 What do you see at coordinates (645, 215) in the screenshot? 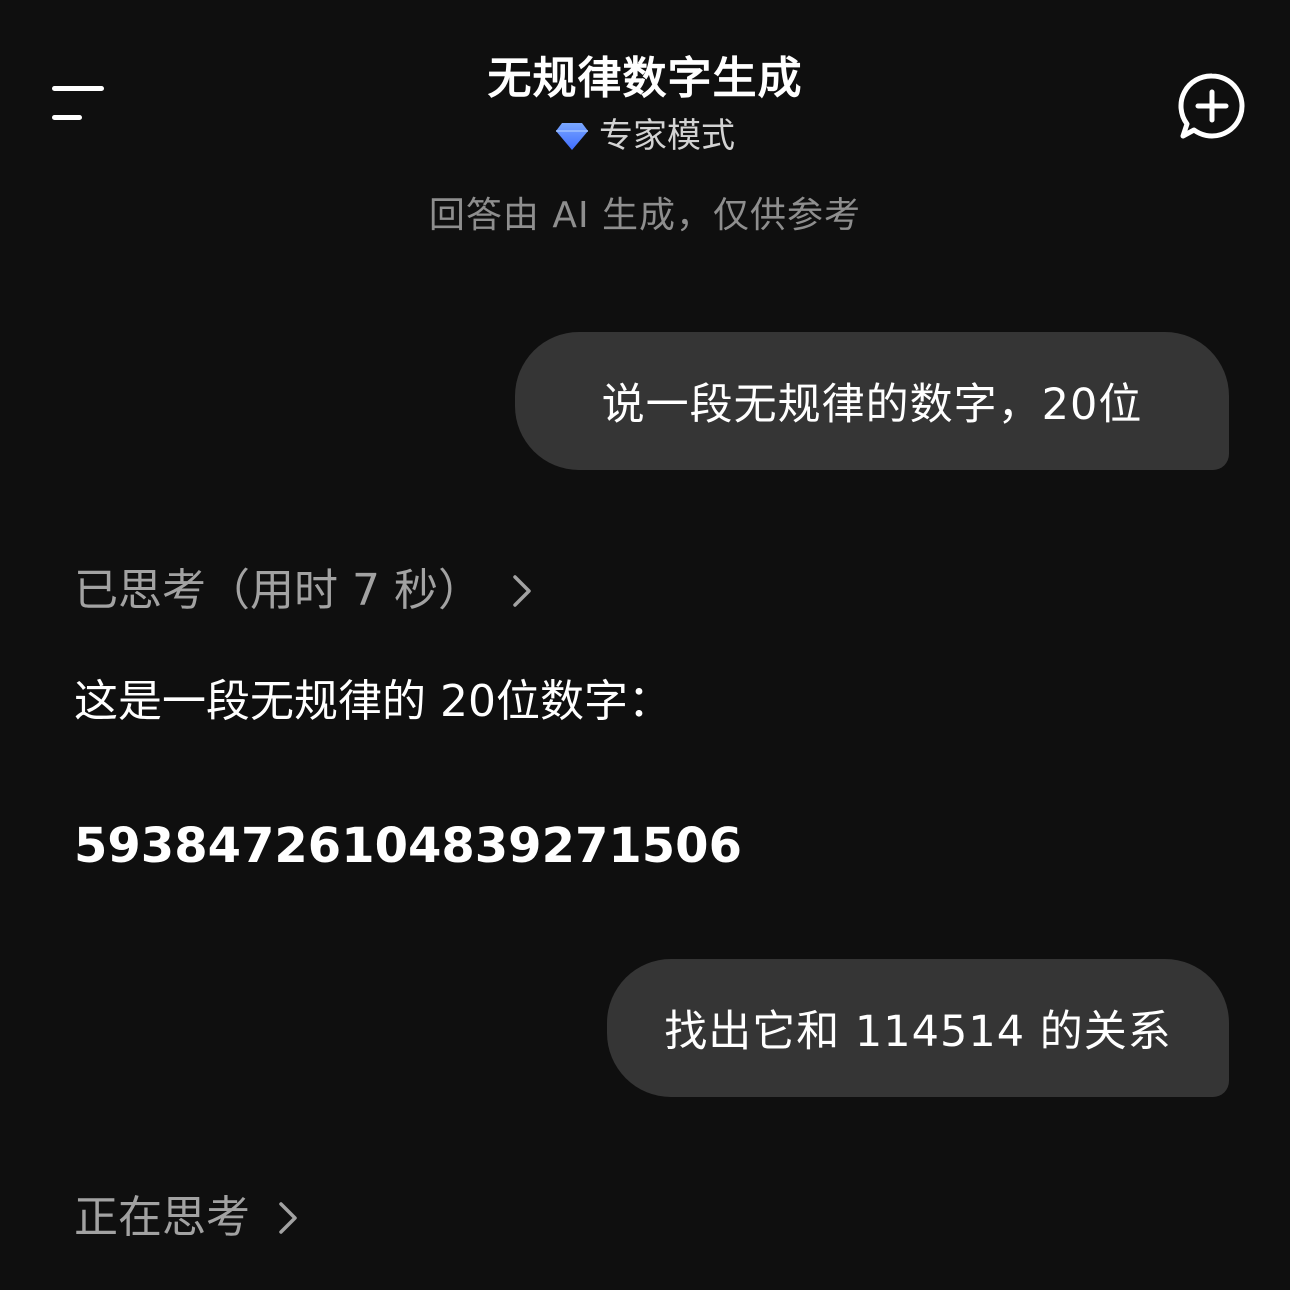
I see `ai-disclaimer: 回答由 AI 生成，仅供参考` at bounding box center [645, 215].